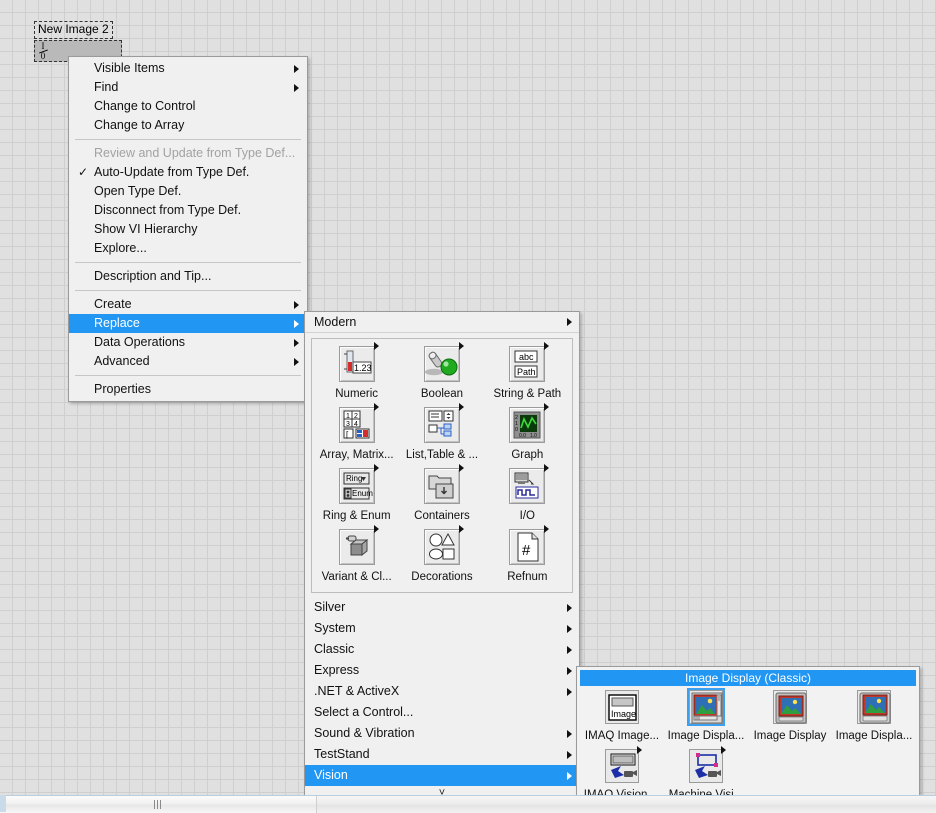 The width and height of the screenshot is (936, 813). I want to click on palette-item-graph: 2 1 0 0.0 1.0 Graph, so click(527, 434).